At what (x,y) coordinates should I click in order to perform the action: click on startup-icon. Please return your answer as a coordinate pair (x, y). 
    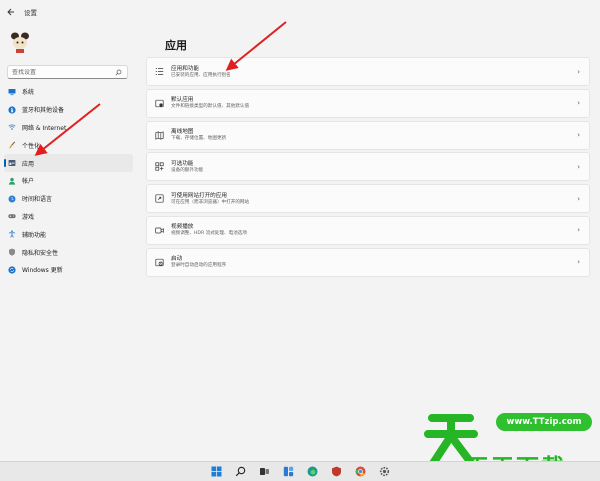
    Looking at the image, I should click on (159, 262).